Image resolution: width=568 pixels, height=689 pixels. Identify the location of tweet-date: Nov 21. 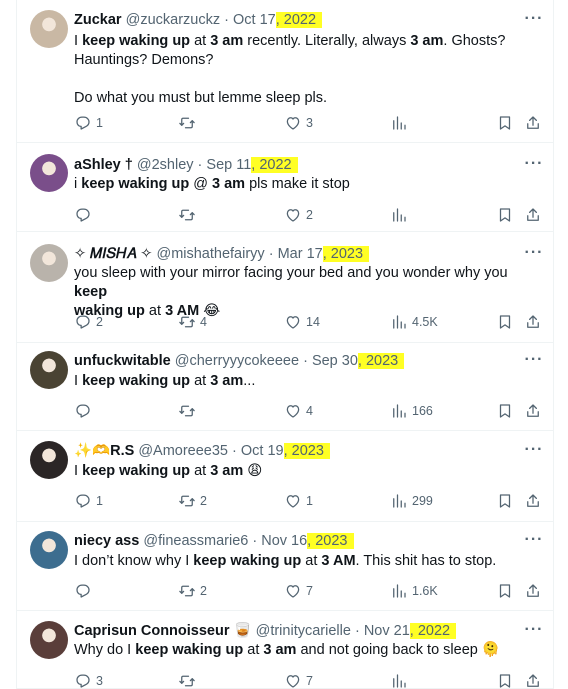
(387, 631).